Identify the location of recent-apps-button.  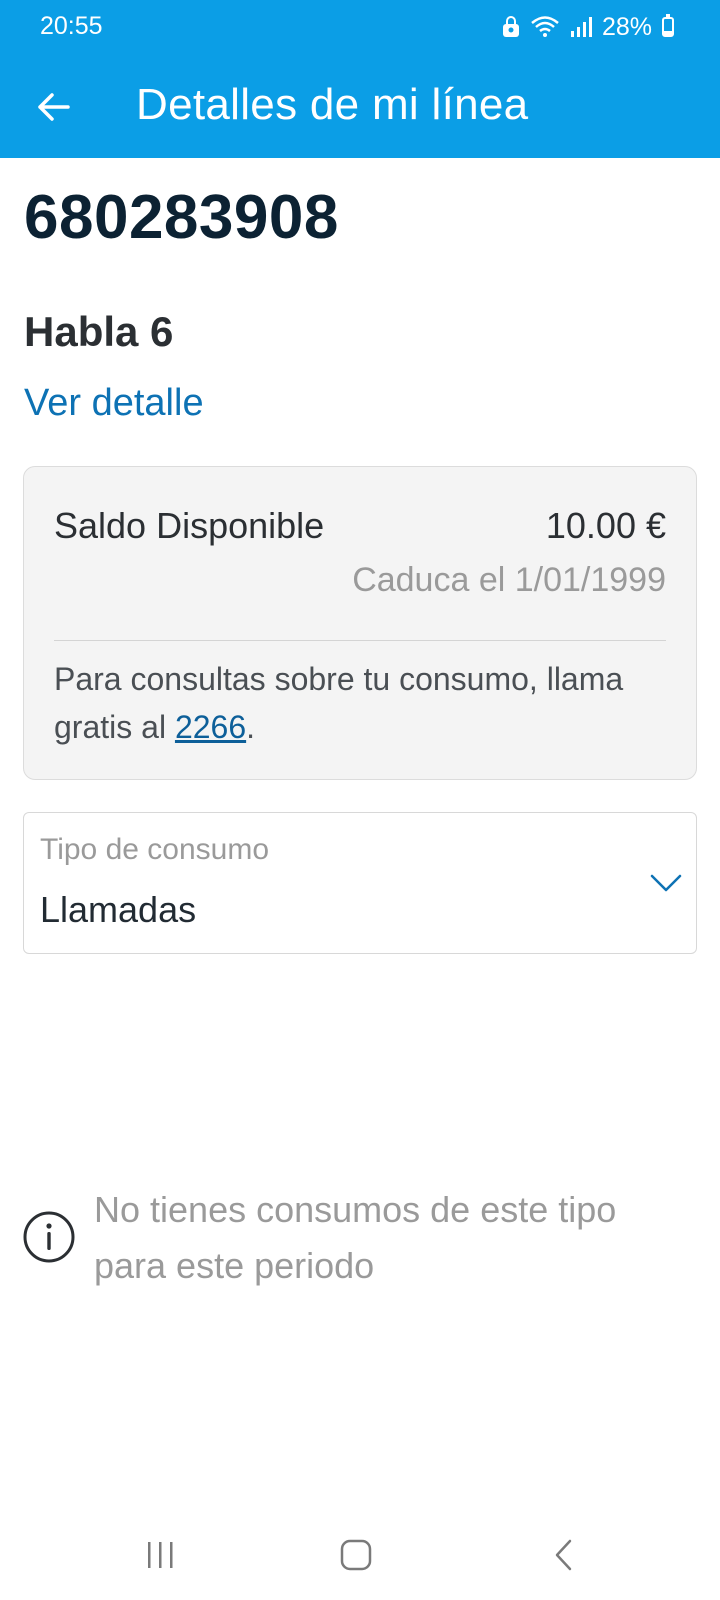
(160, 1555).